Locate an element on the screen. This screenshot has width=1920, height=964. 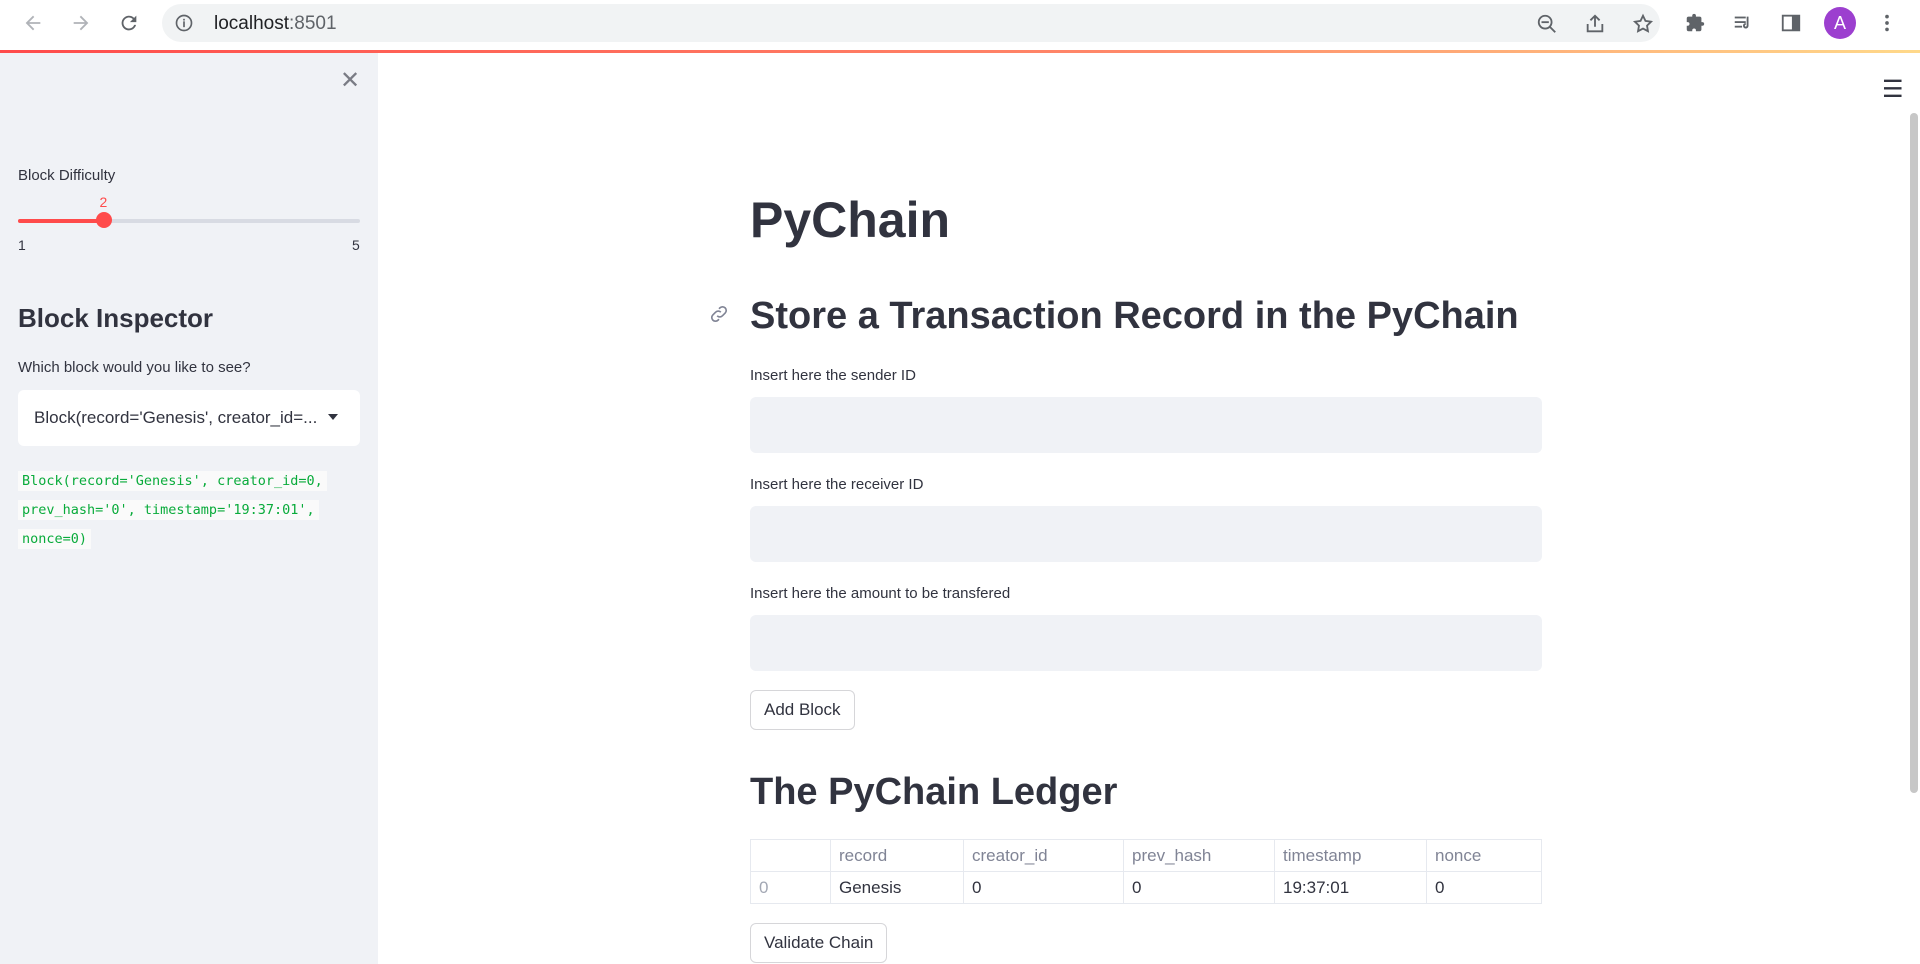
extensions-icon is located at coordinates (1695, 23).